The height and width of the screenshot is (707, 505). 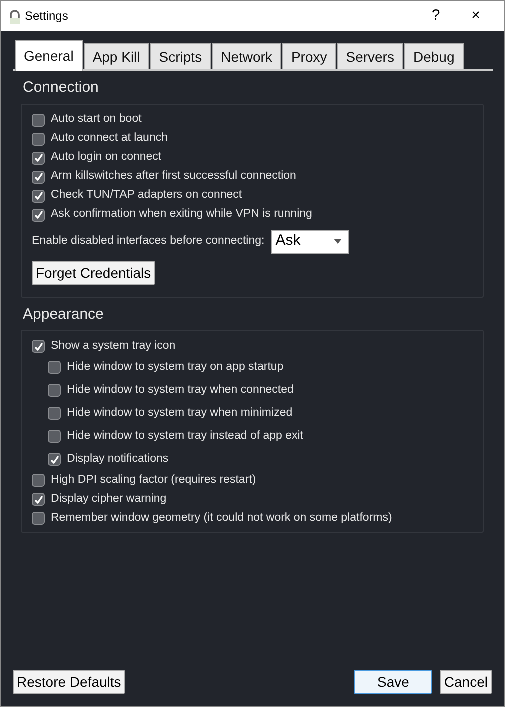 I want to click on tab: App Kill, so click(x=117, y=56).